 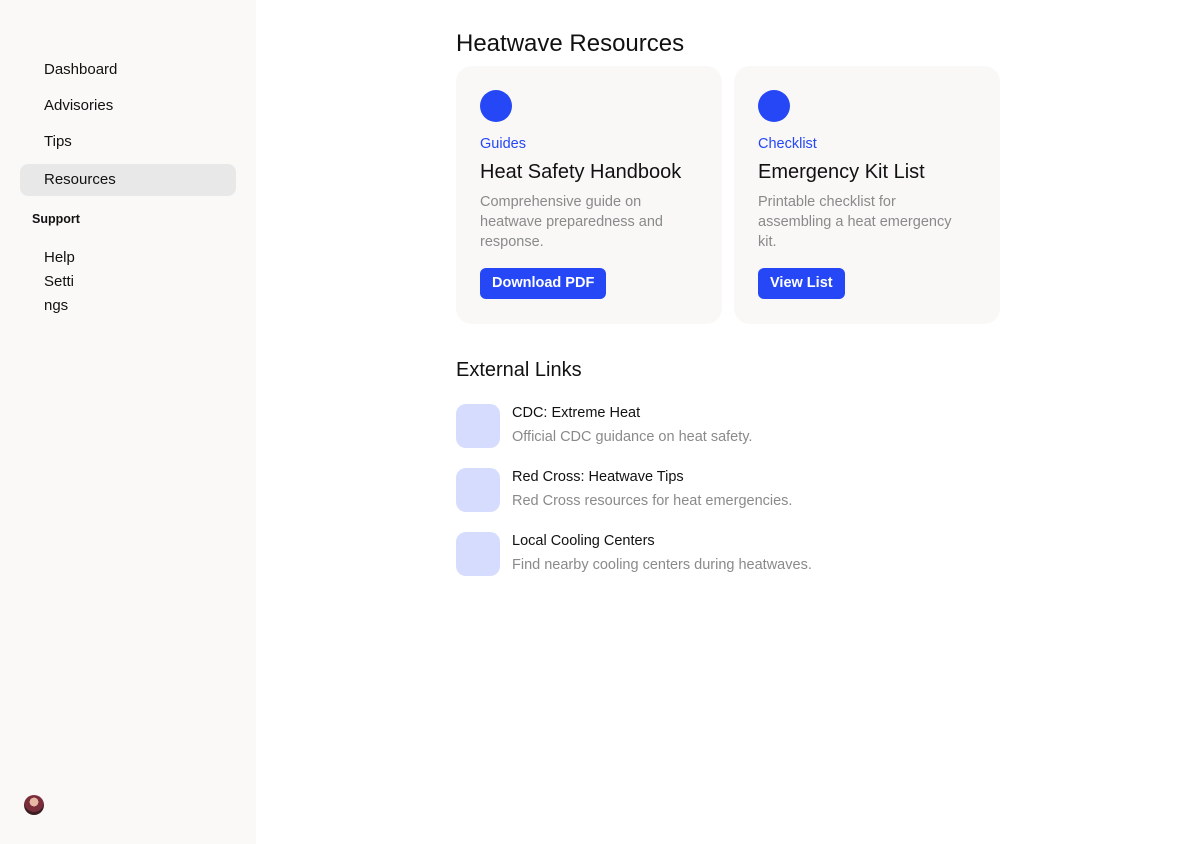 I want to click on sidebar-item-resources: Resources, so click(x=128, y=180).